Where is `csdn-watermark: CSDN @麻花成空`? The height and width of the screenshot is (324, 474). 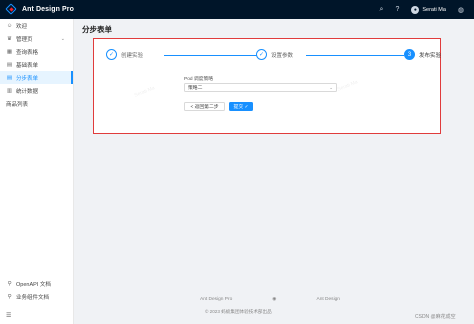 csdn-watermark: CSDN @麻花成空 is located at coordinates (435, 317).